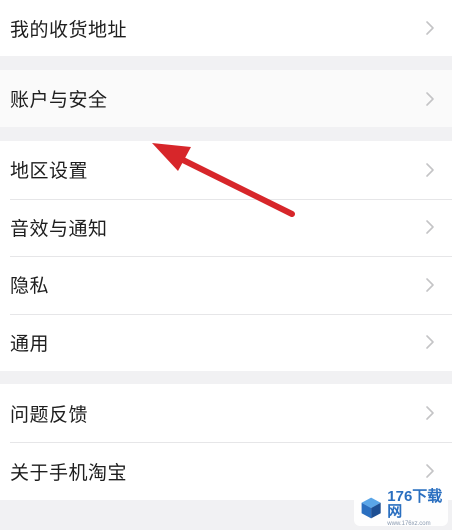 The width and height of the screenshot is (452, 530). What do you see at coordinates (30, 343) in the screenshot?
I see `settings-item-label: 通用` at bounding box center [30, 343].